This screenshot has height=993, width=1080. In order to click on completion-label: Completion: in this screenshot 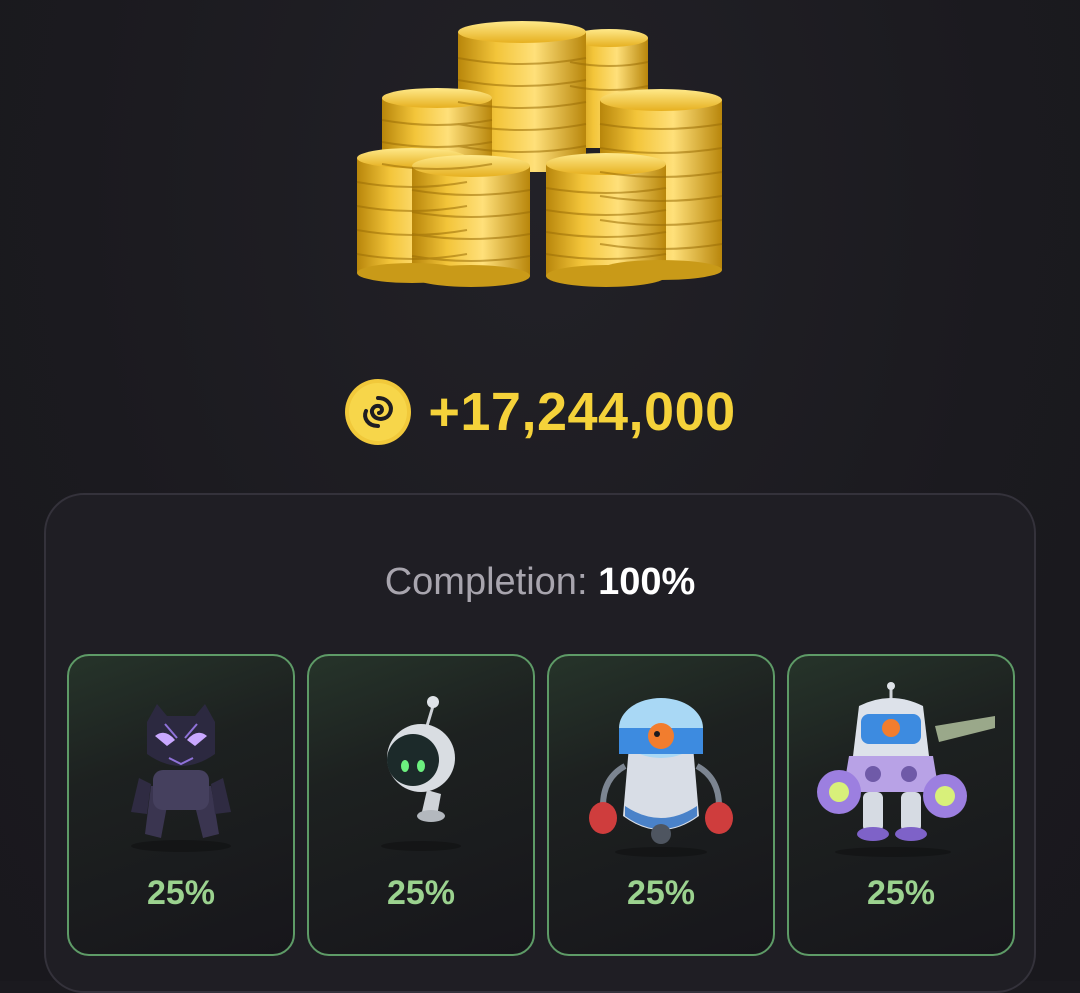, I will do `click(486, 582)`.